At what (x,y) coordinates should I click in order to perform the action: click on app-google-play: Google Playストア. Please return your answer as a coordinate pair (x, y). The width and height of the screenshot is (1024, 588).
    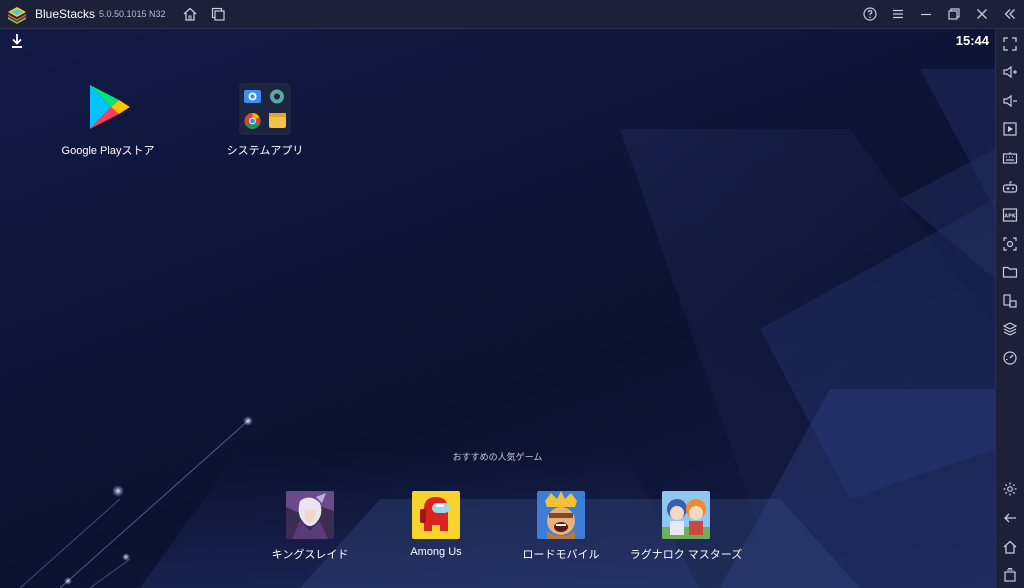
    Looking at the image, I should click on (108, 120).